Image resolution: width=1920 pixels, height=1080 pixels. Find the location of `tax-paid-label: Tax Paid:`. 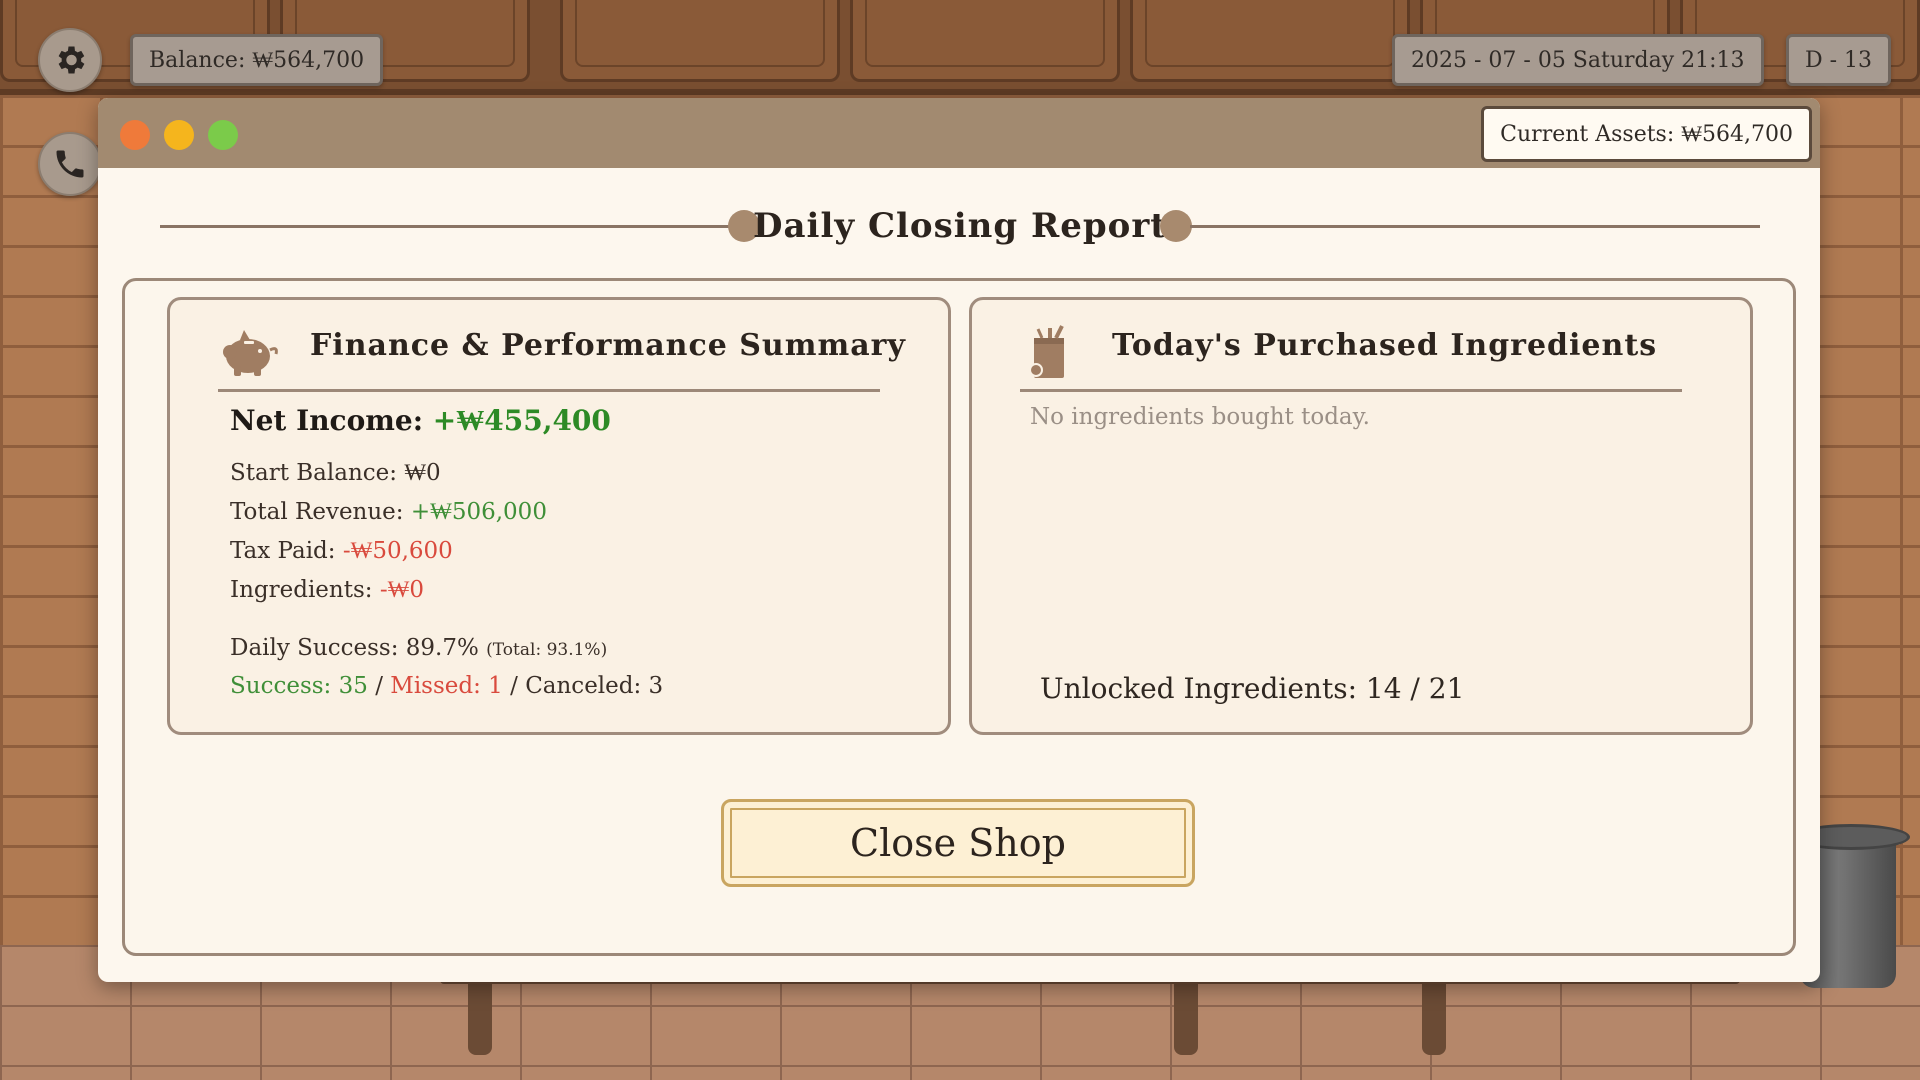

tax-paid-label: Tax Paid: is located at coordinates (286, 551).